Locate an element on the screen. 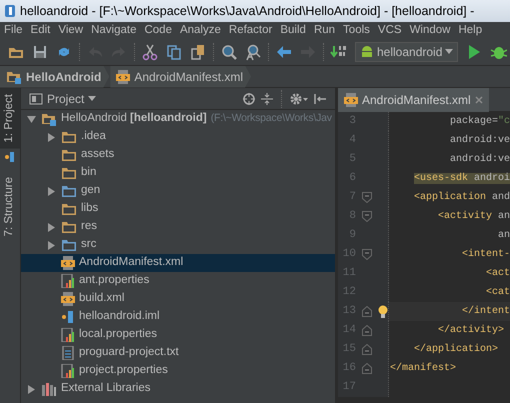 This screenshot has width=510, height=403. tree-item: helloandroid.iml is located at coordinates (178, 317).